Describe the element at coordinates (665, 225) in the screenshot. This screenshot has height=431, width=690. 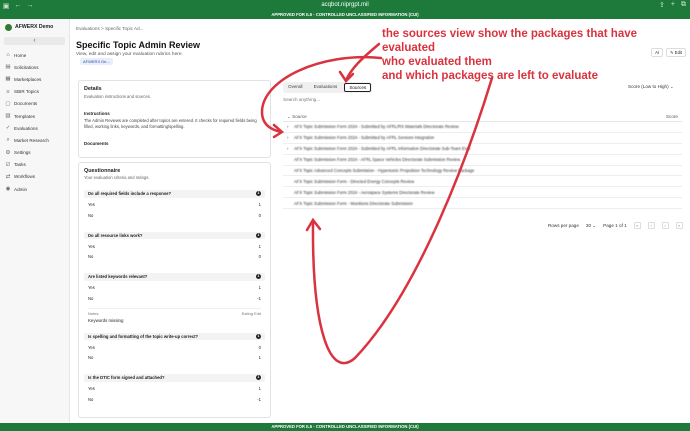
I see `next-page-icon: ›` at that location.